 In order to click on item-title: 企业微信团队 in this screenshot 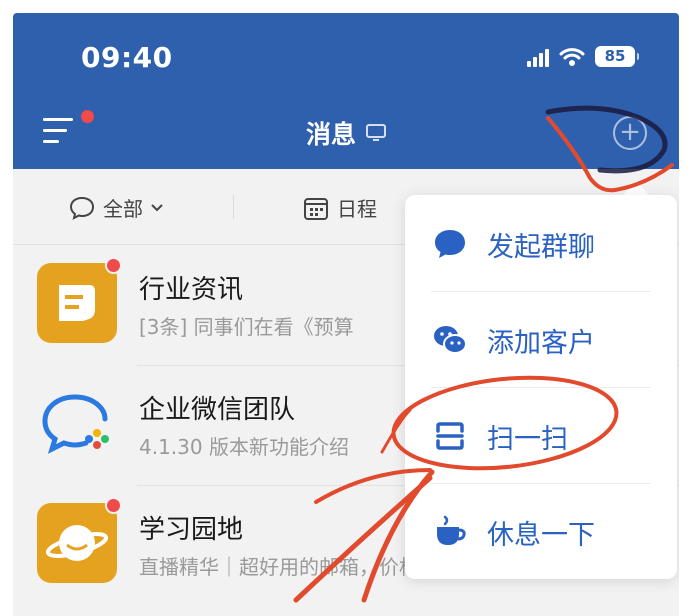, I will do `click(217, 410)`.